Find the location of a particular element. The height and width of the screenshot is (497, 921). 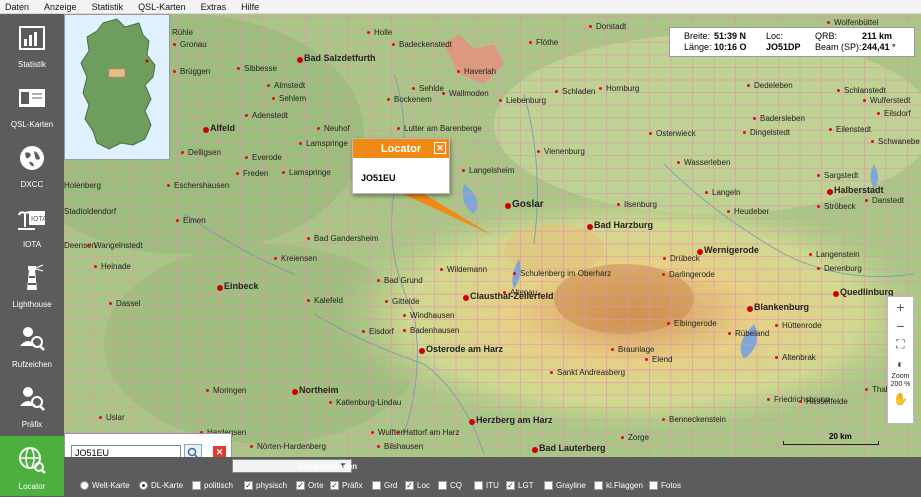

map-option-welt-karte: Welt-Karte is located at coordinates (105, 485).